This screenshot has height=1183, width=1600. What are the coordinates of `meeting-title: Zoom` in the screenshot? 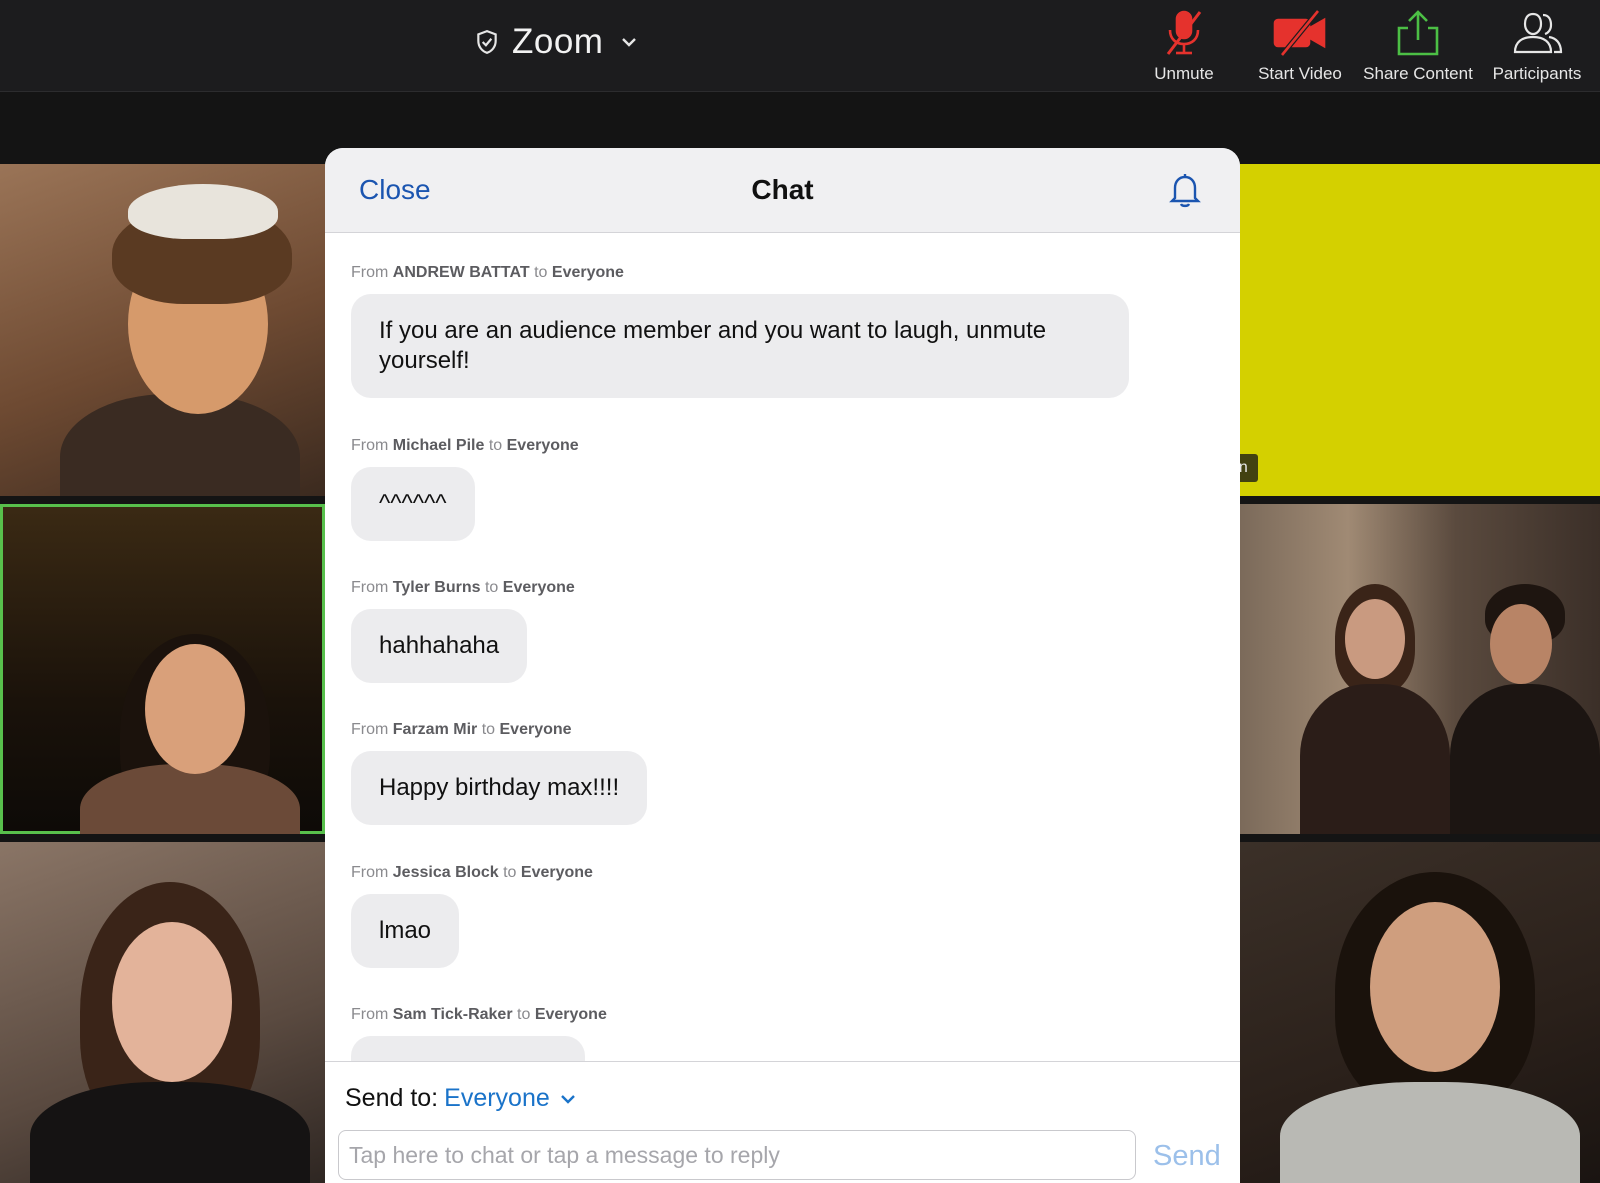 It's located at (558, 41).